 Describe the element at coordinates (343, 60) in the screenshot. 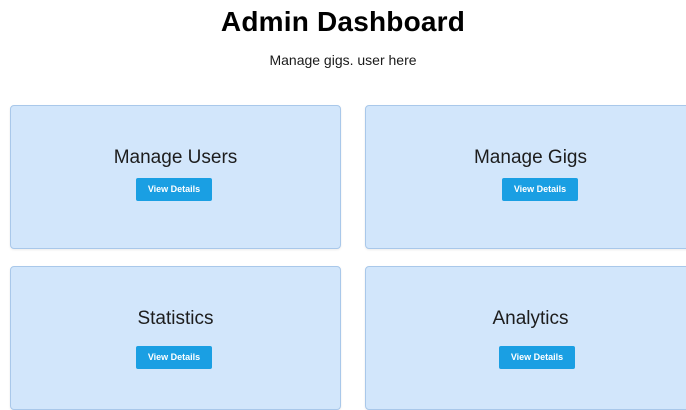

I see `page-subtitle: Manage gigs. user here` at that location.